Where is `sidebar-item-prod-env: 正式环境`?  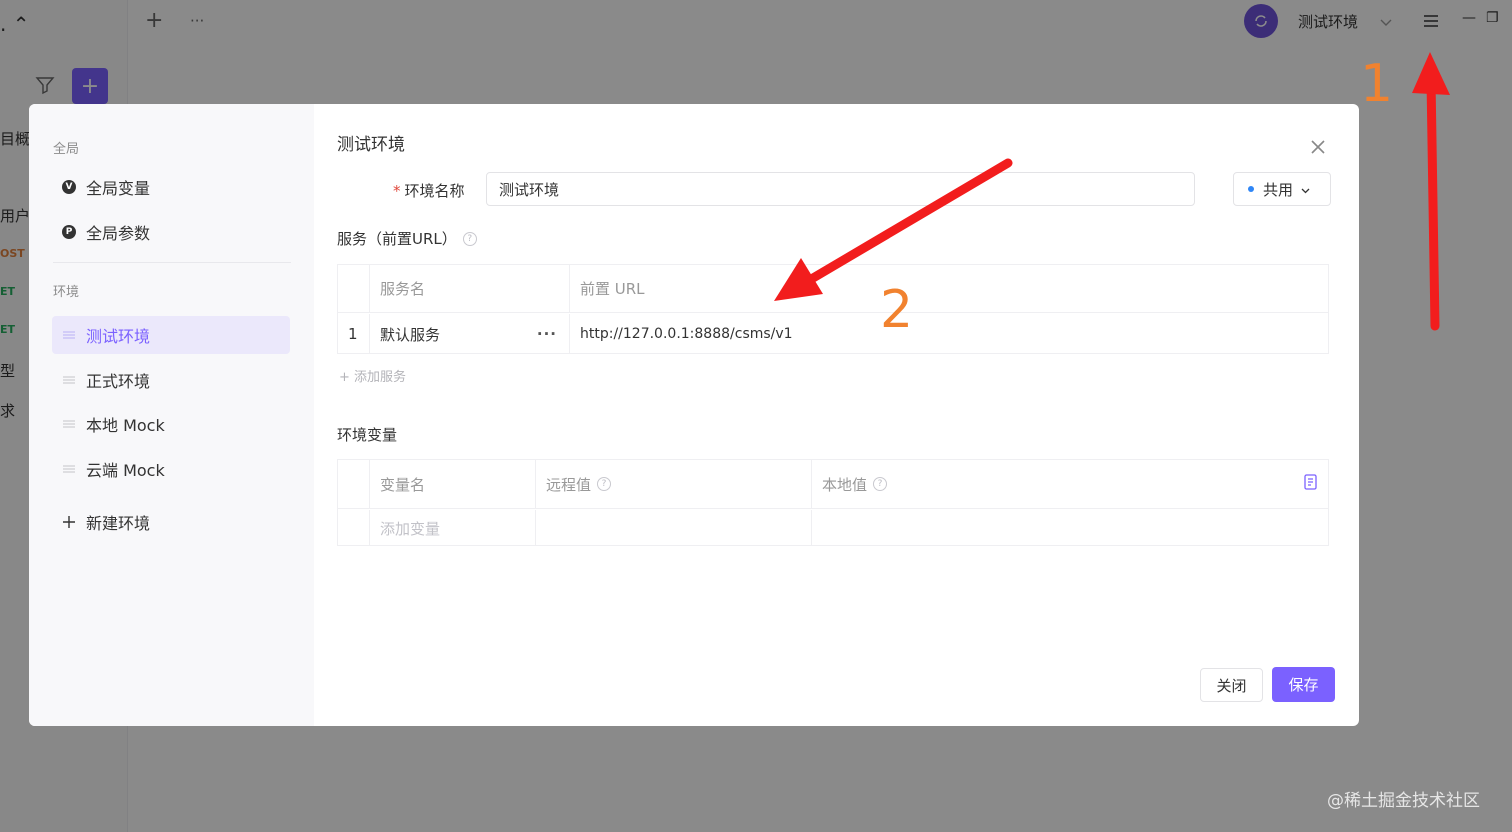 sidebar-item-prod-env: 正式环境 is located at coordinates (171, 380).